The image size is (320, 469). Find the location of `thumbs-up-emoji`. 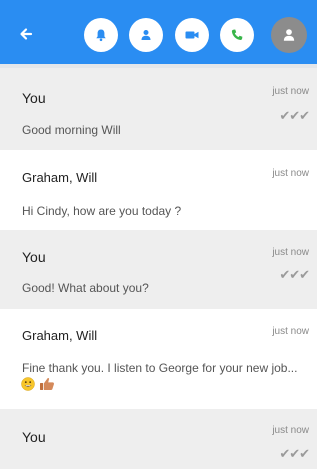

thumbs-up-emoji is located at coordinates (47, 383).